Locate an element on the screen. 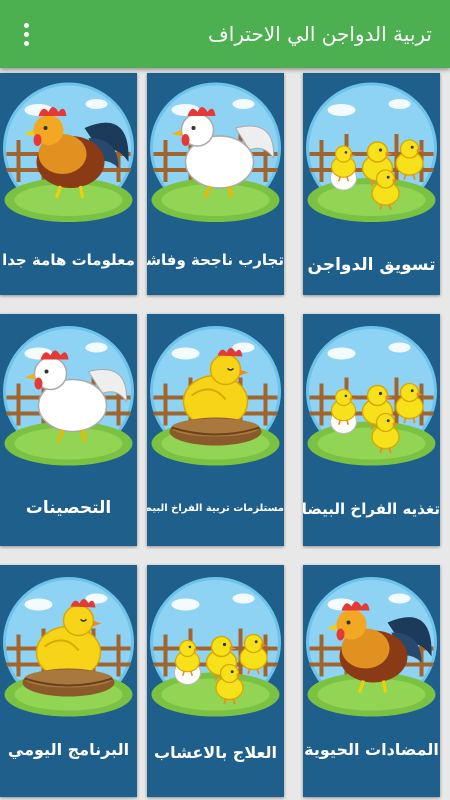 The height and width of the screenshot is (800, 450). topic-card-supplies: مستلزمات تربية الفراخ البيضاء is located at coordinates (215, 430).